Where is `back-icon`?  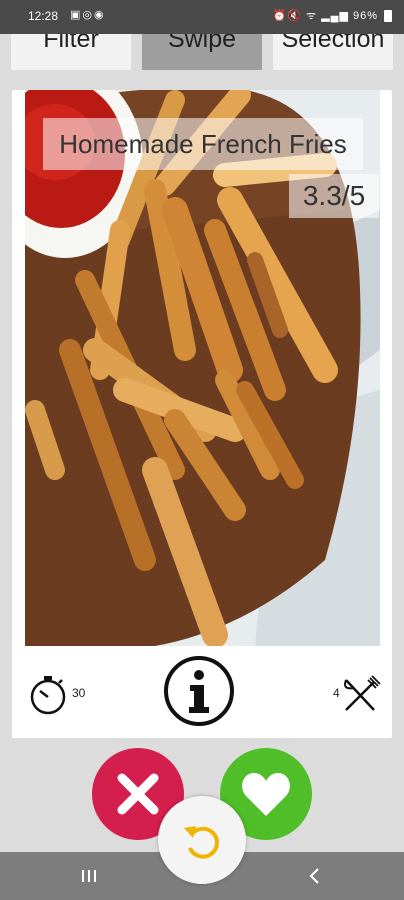 back-icon is located at coordinates (314, 876).